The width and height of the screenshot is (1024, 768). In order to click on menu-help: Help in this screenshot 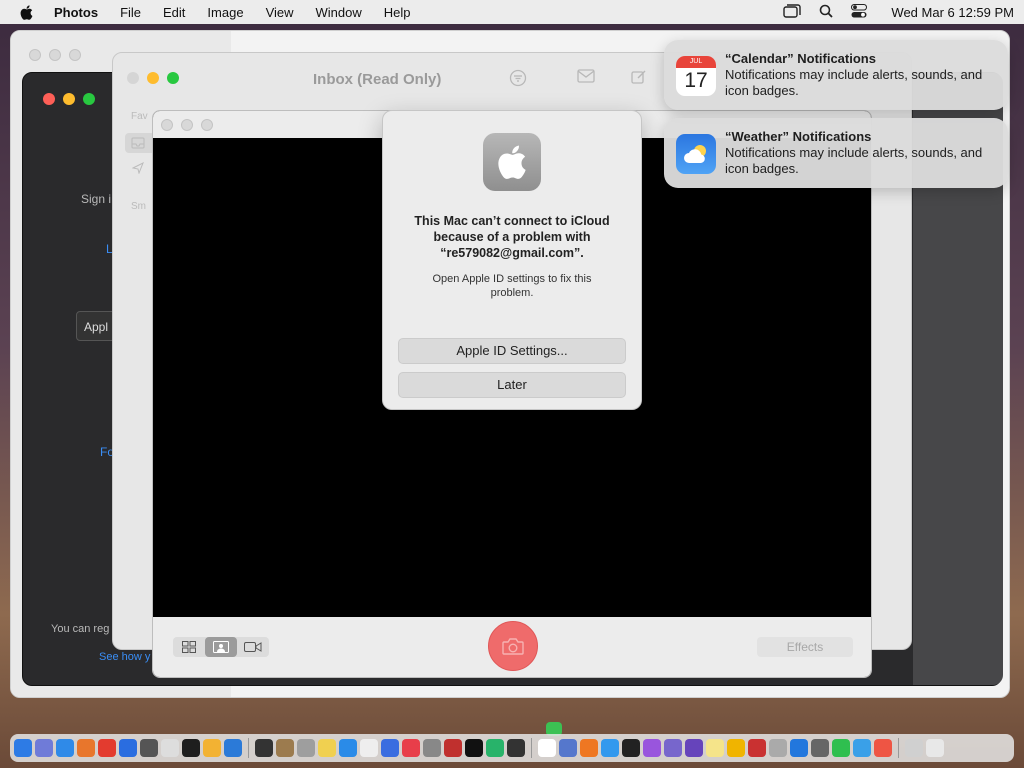, I will do `click(397, 12)`.